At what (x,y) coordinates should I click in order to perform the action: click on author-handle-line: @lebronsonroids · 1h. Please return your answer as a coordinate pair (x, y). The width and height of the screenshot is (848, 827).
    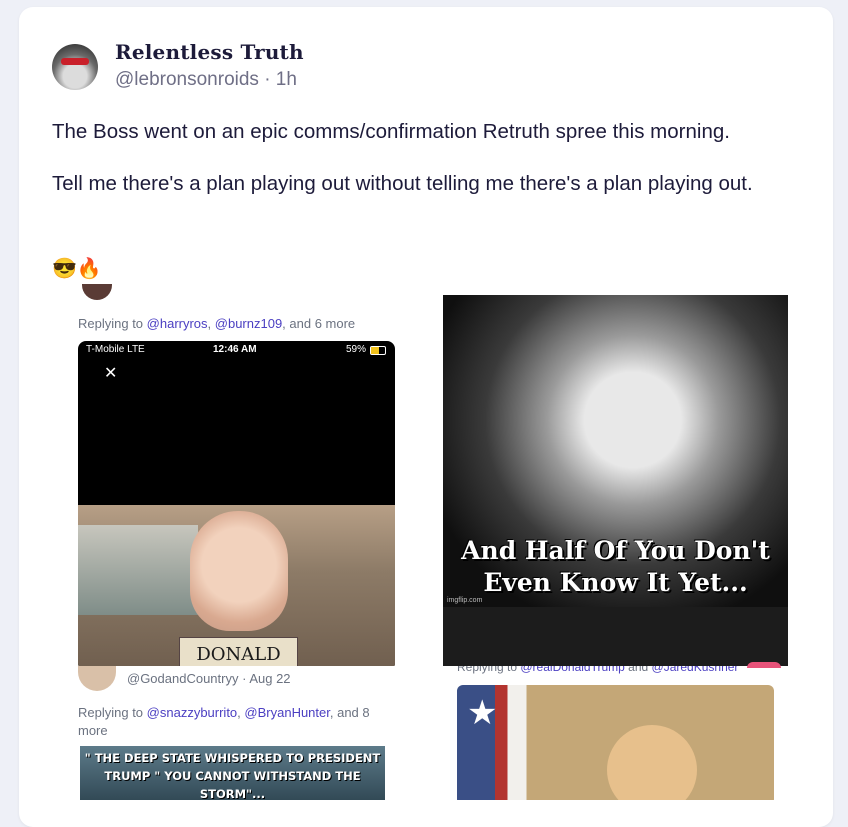
    Looking at the image, I should click on (206, 80).